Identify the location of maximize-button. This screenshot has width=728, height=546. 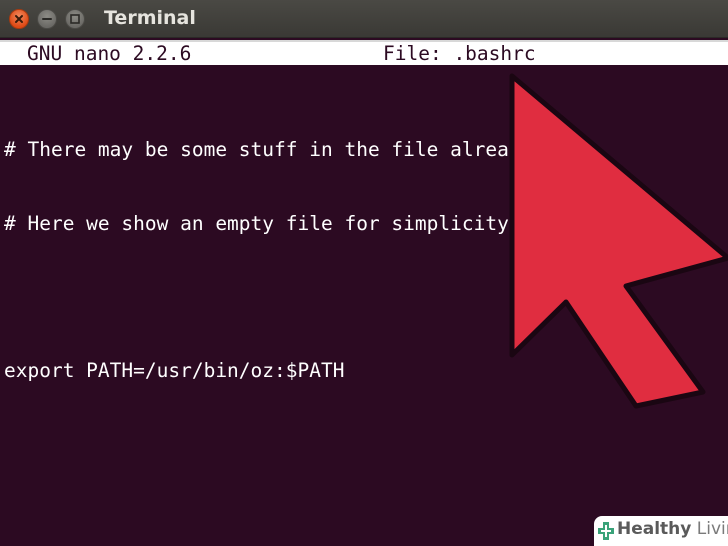
(75, 19).